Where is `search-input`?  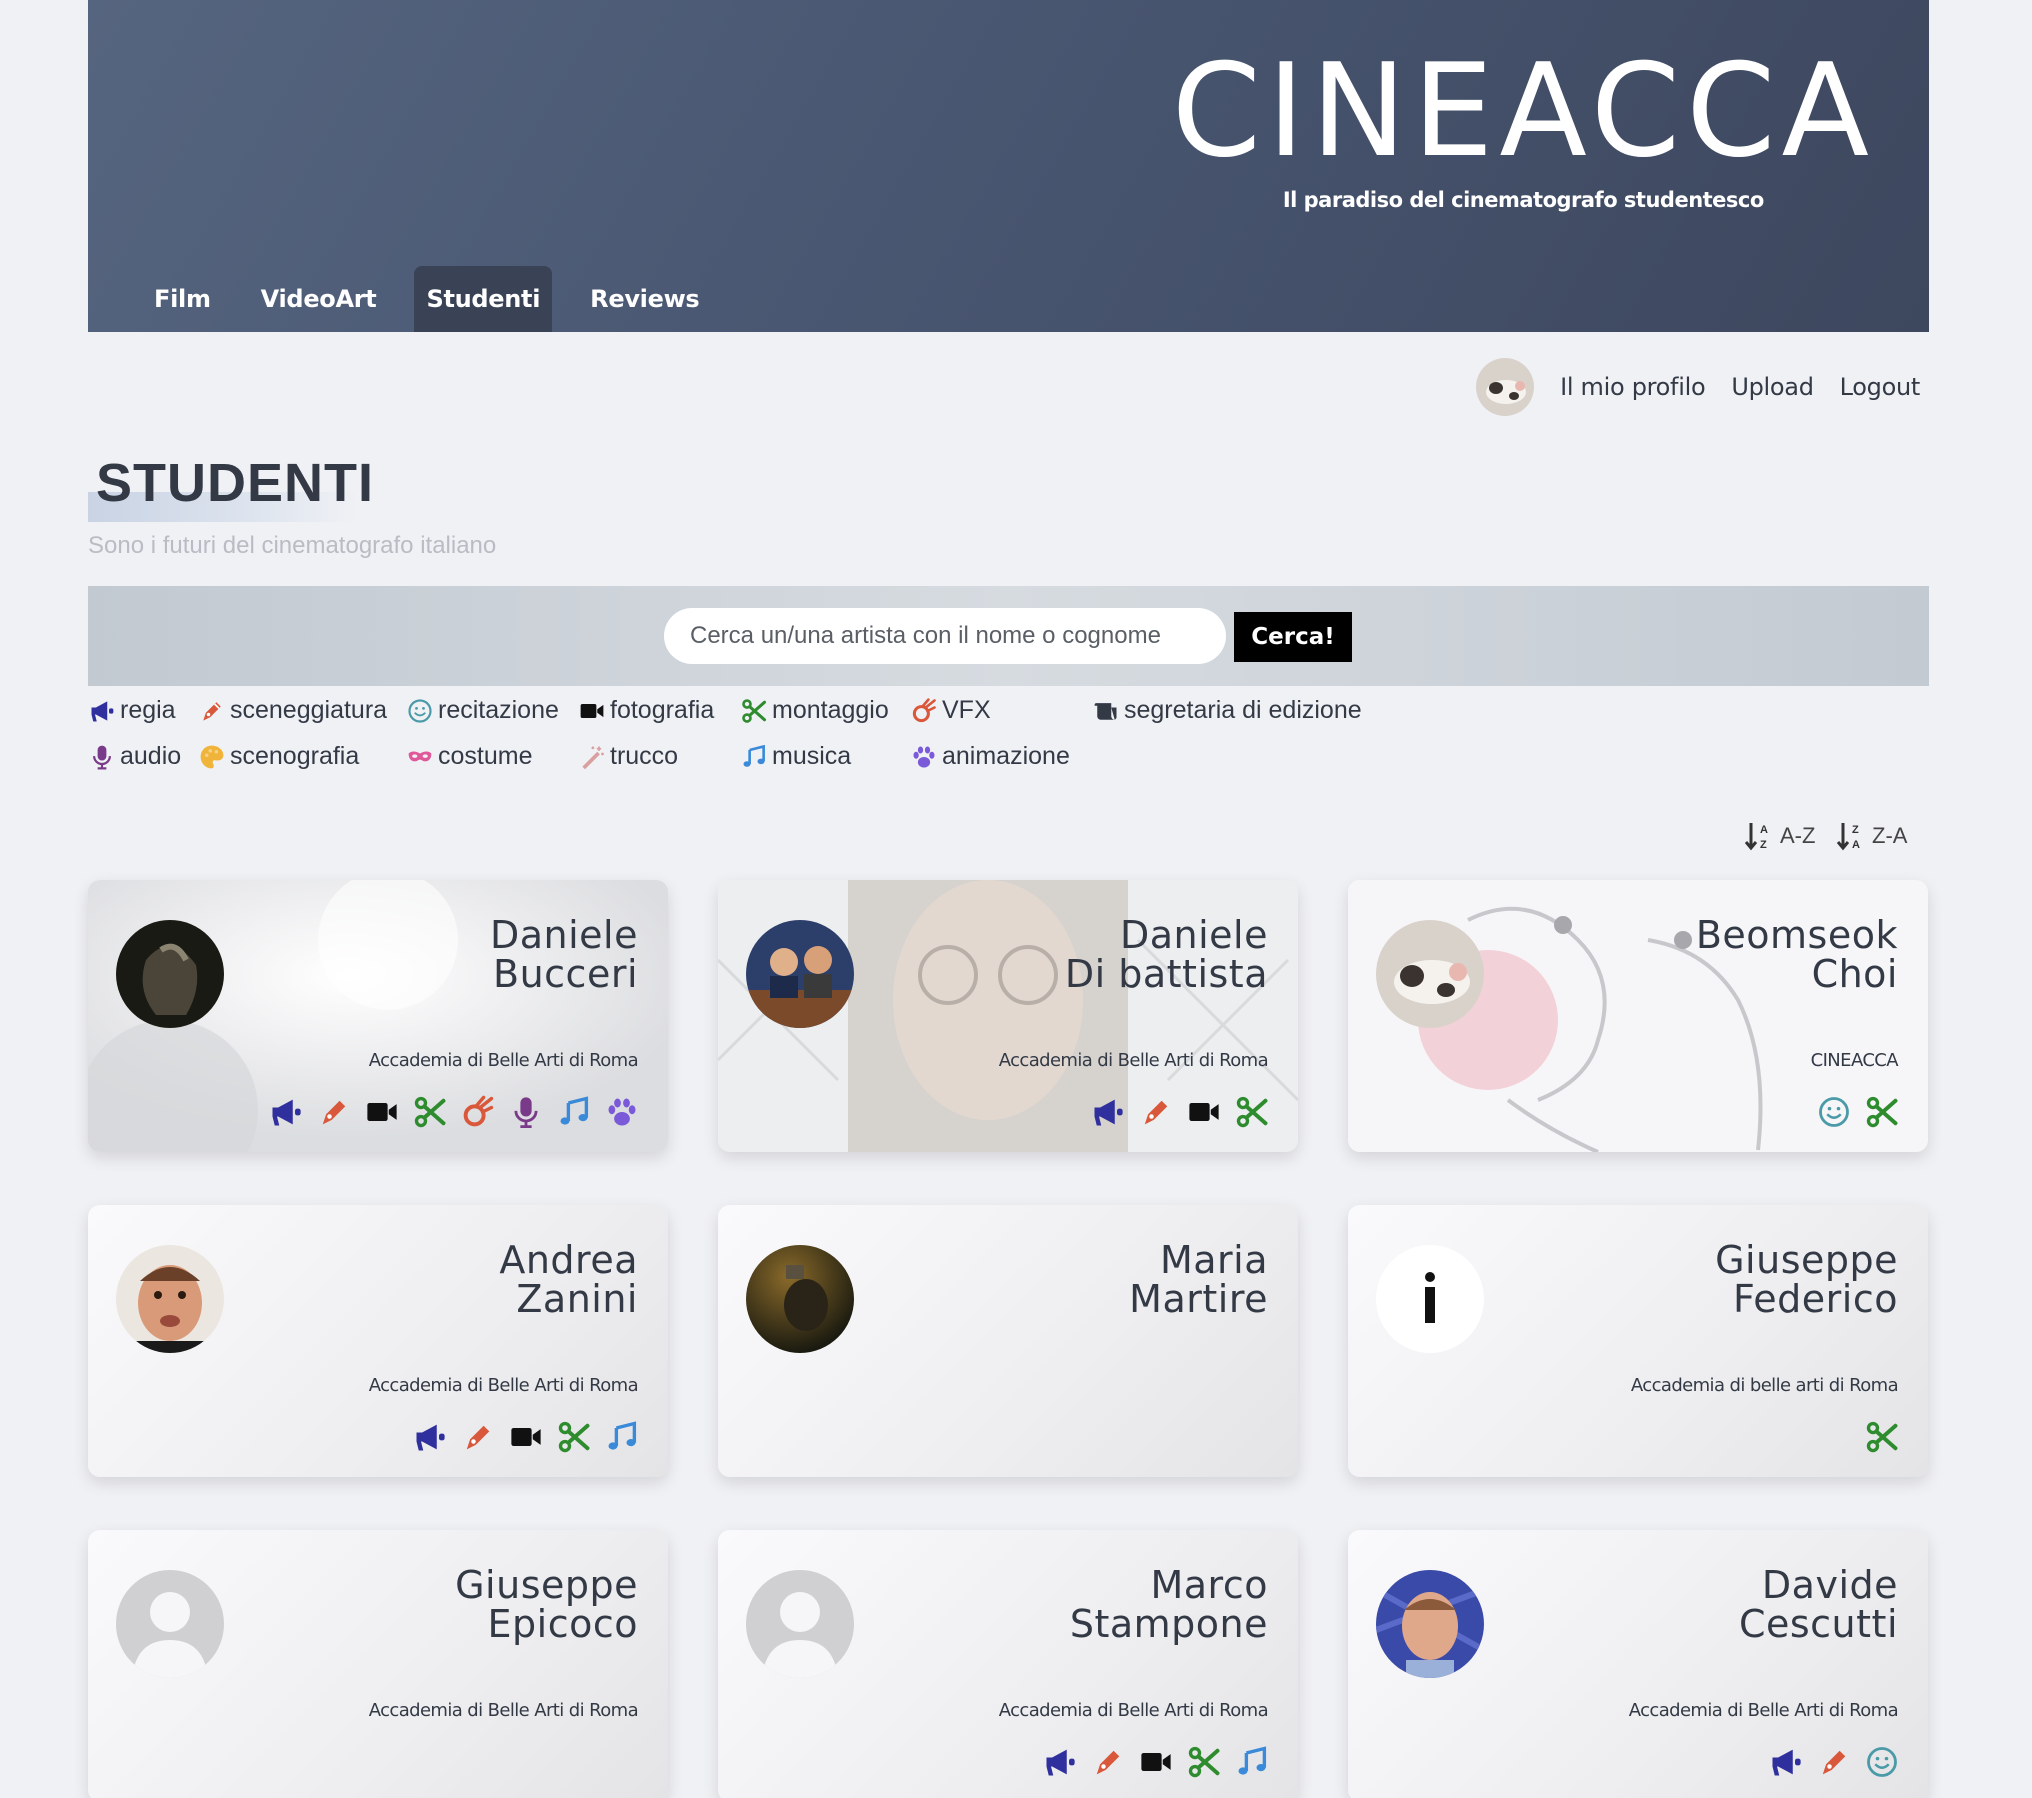
search-input is located at coordinates (945, 636).